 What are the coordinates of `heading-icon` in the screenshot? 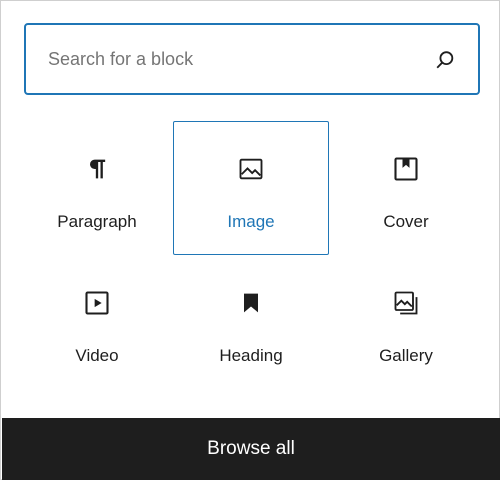 It's located at (251, 303).